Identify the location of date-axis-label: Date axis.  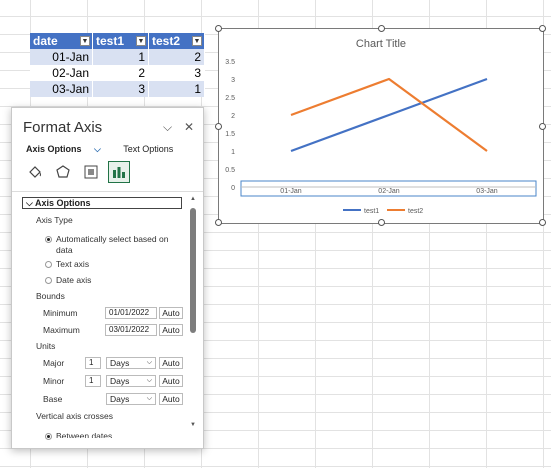
(73, 280).